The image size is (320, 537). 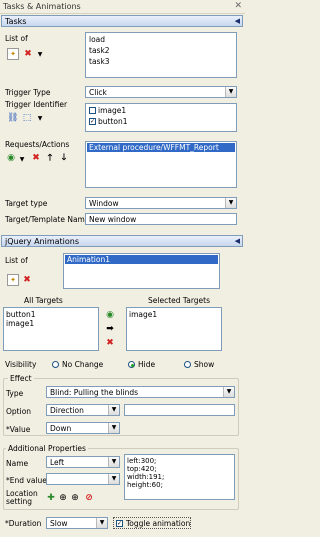 I want to click on location-setting-label: Location setting, so click(x=22, y=497).